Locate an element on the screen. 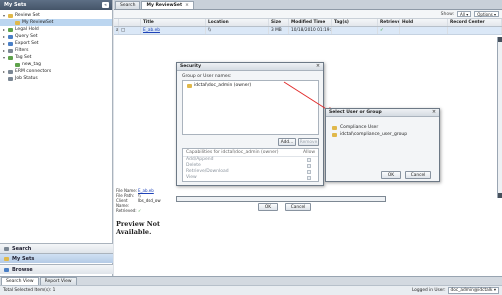  nav-search-button: Search is located at coordinates (56, 248).